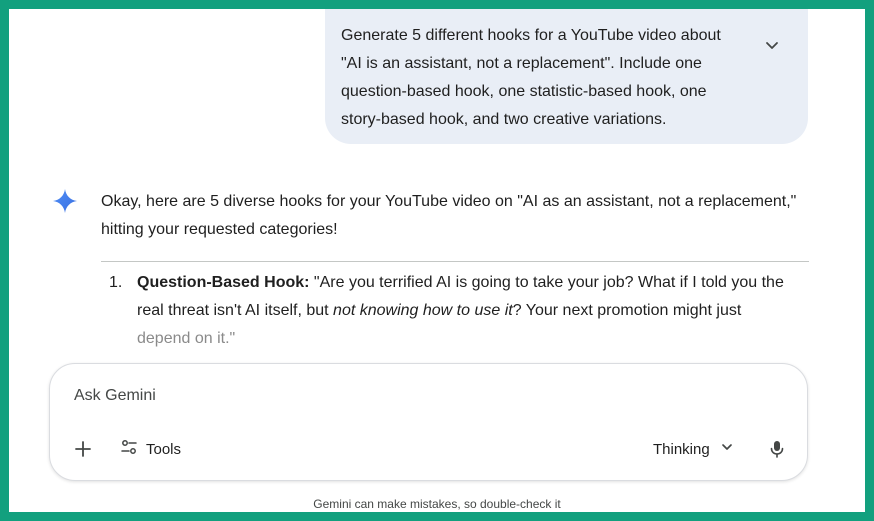  Describe the element at coordinates (223, 282) in the screenshot. I see `list-item-title: Question-Based Hook:` at that location.